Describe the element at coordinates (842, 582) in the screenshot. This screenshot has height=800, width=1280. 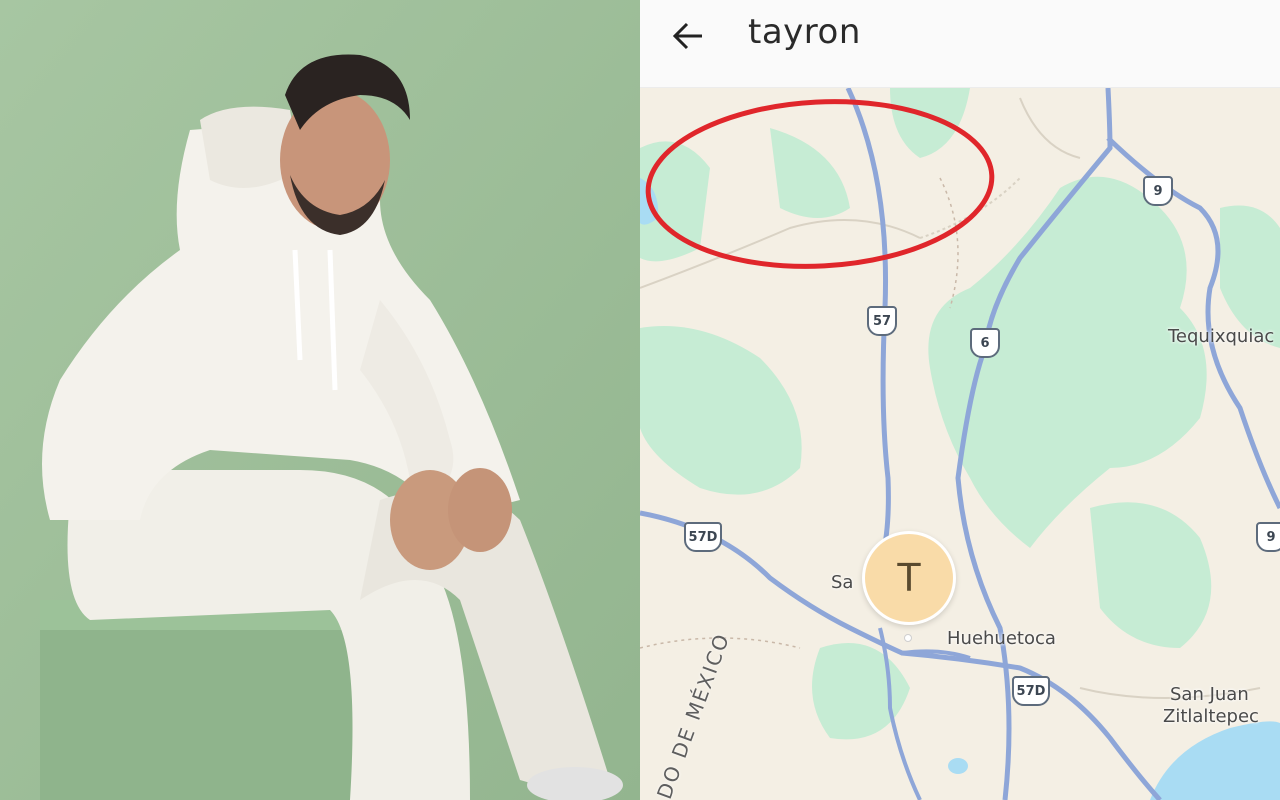
I see `place-label-sa: Sa` at that location.